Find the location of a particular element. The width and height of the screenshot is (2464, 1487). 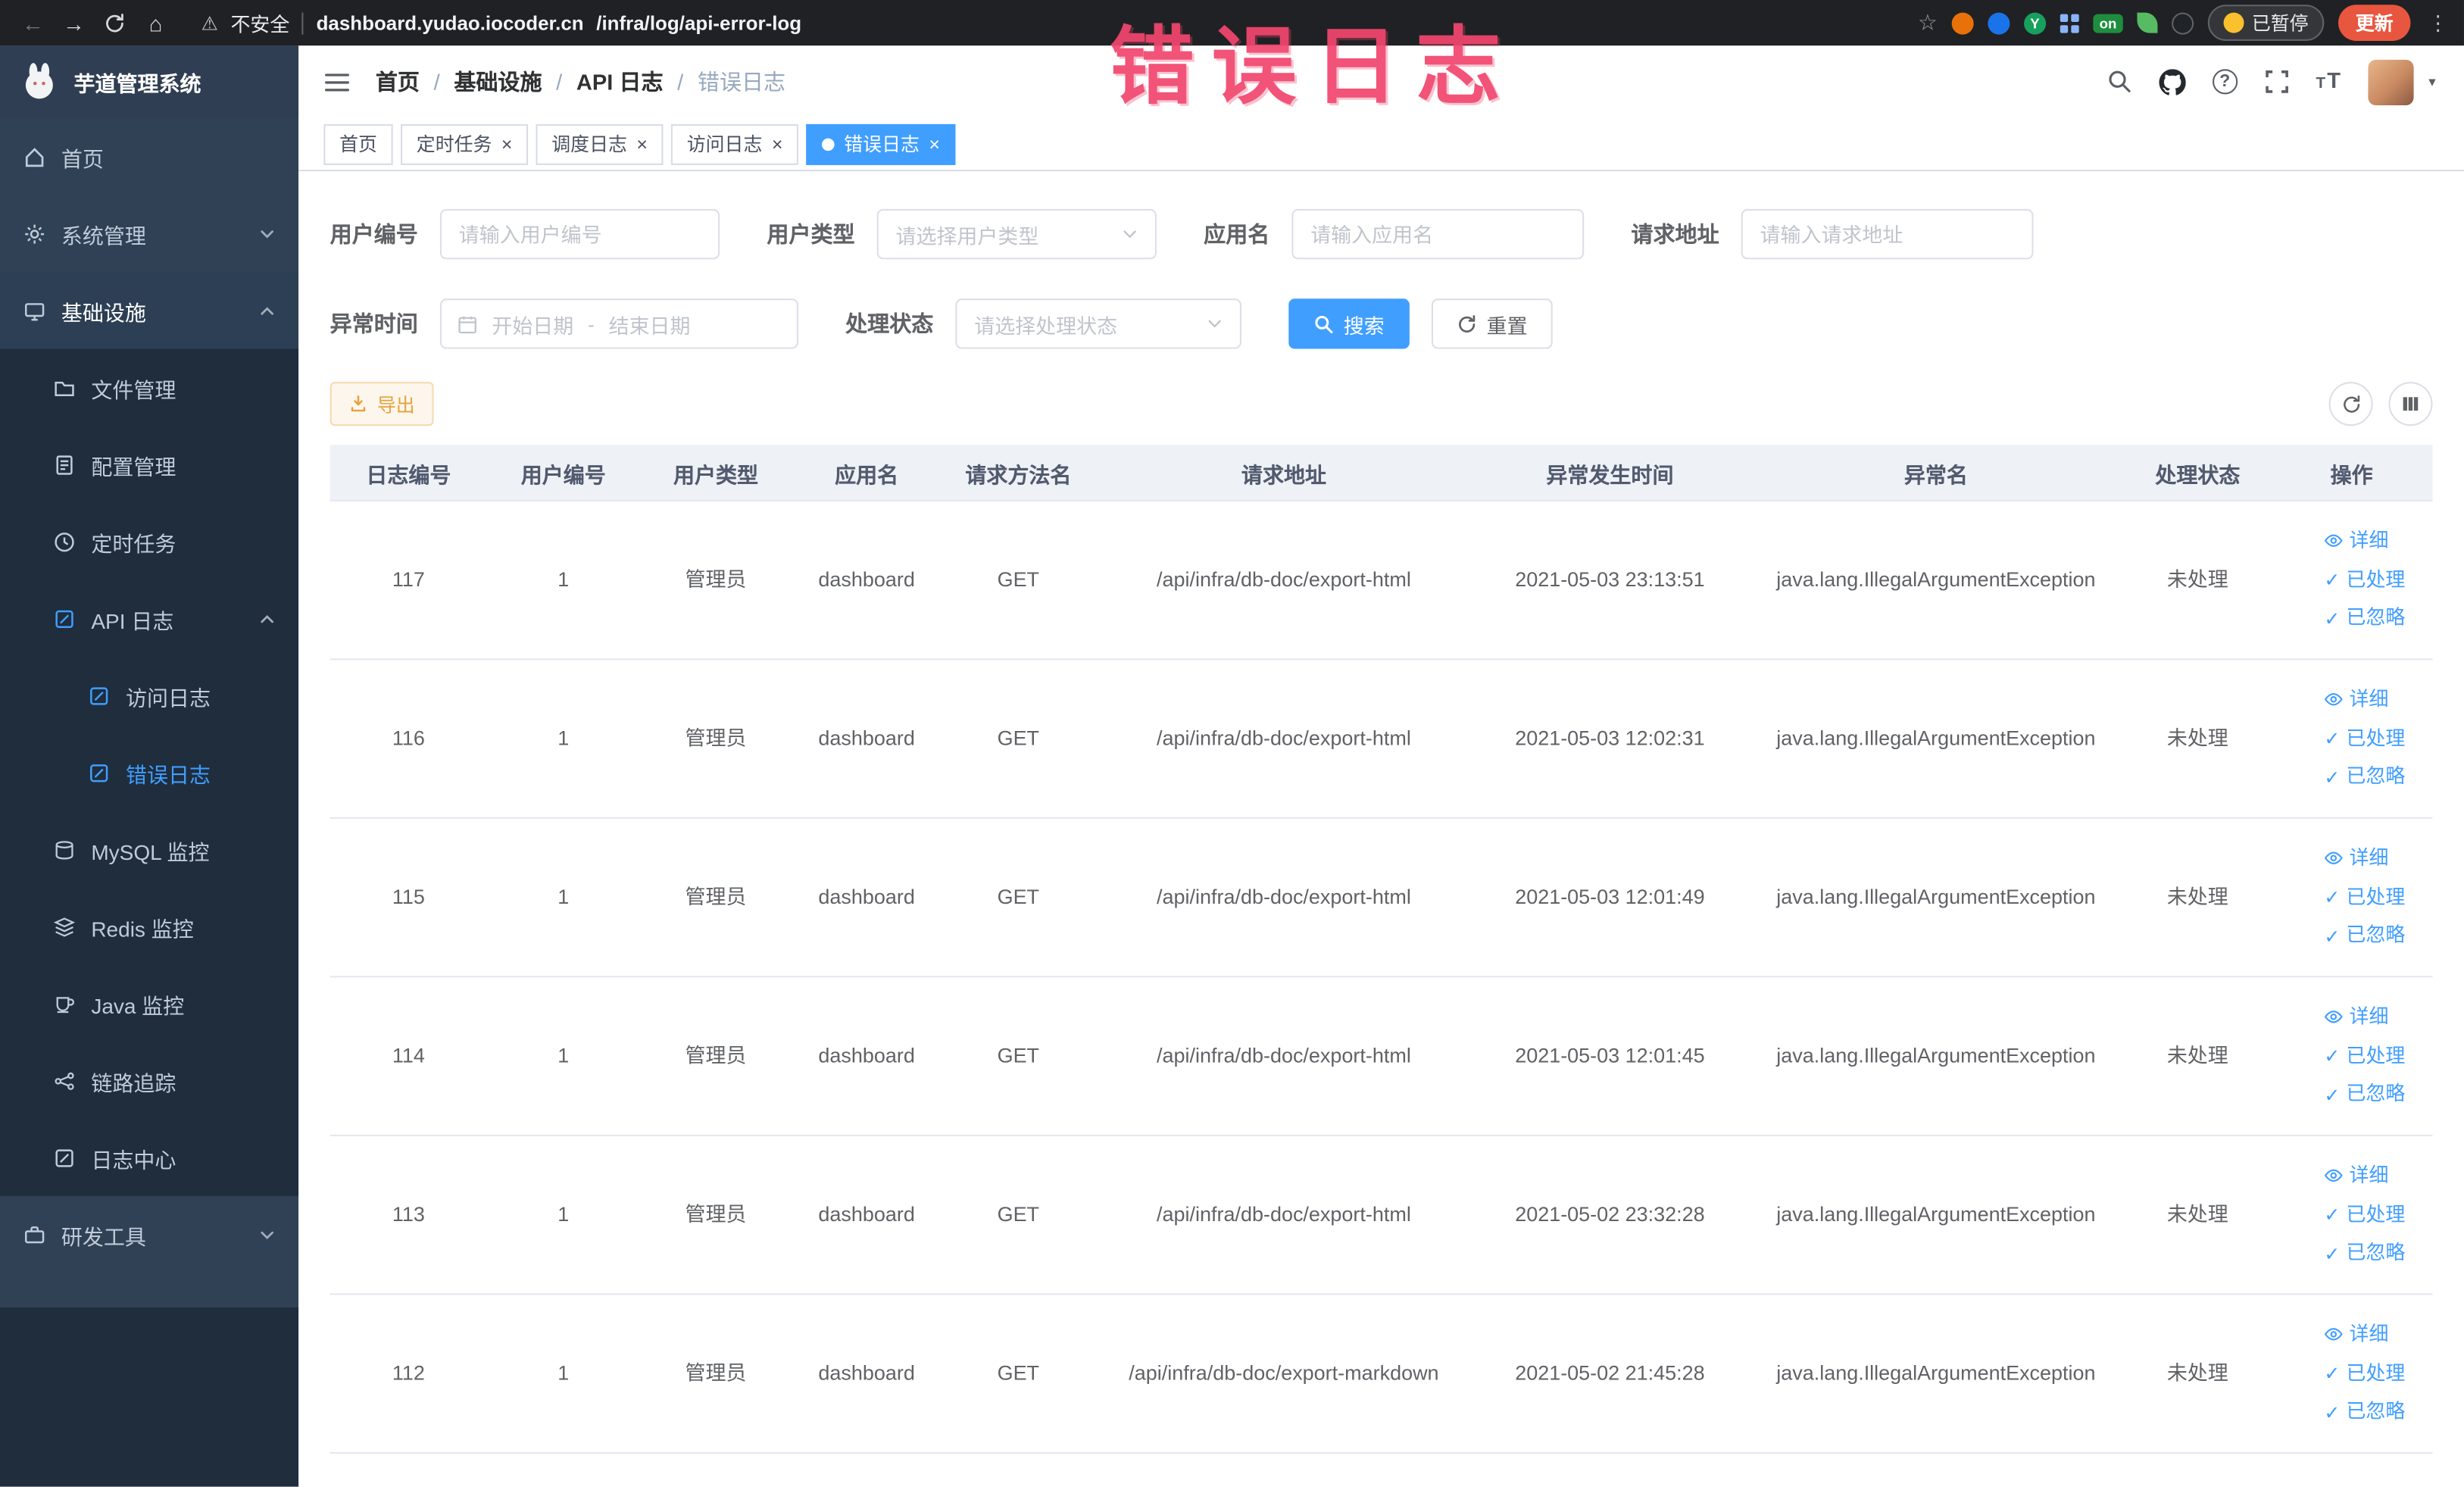

request-url-input is located at coordinates (1887, 234).